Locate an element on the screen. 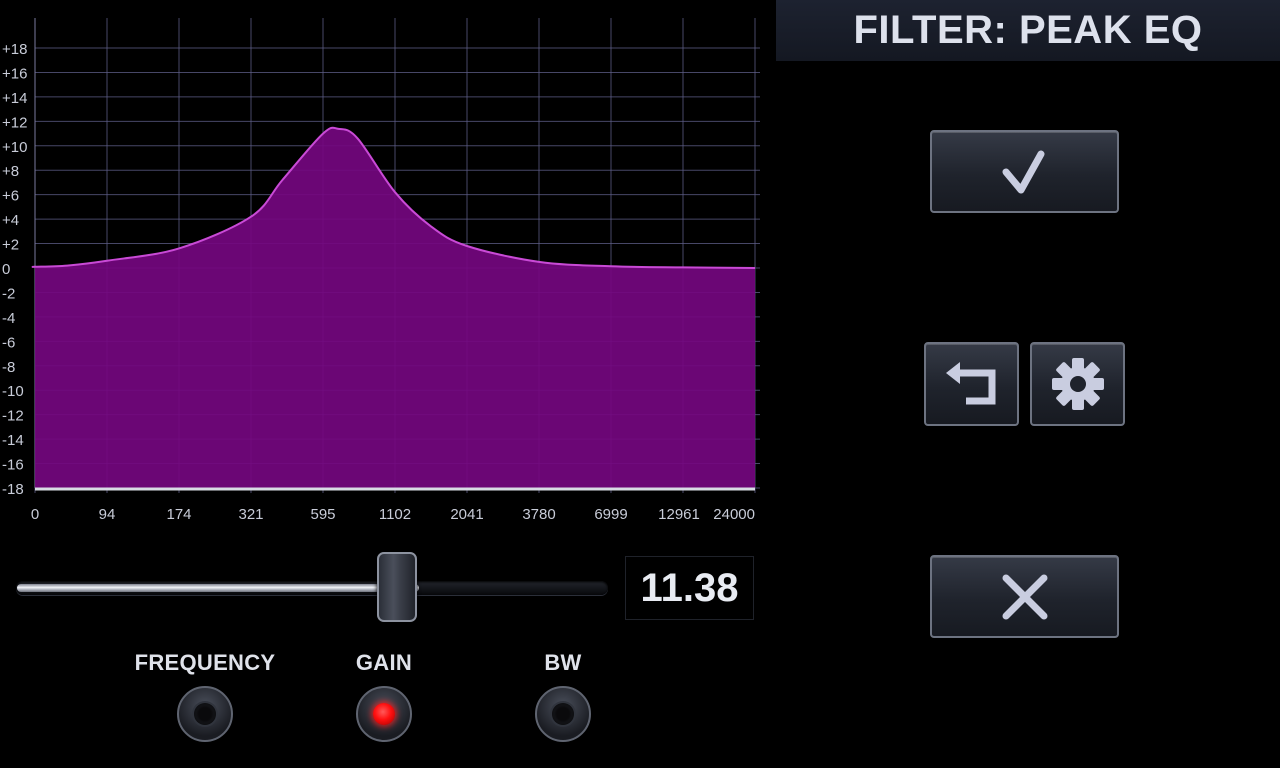 The width and height of the screenshot is (1280, 768). settings-button is located at coordinates (1077, 384).